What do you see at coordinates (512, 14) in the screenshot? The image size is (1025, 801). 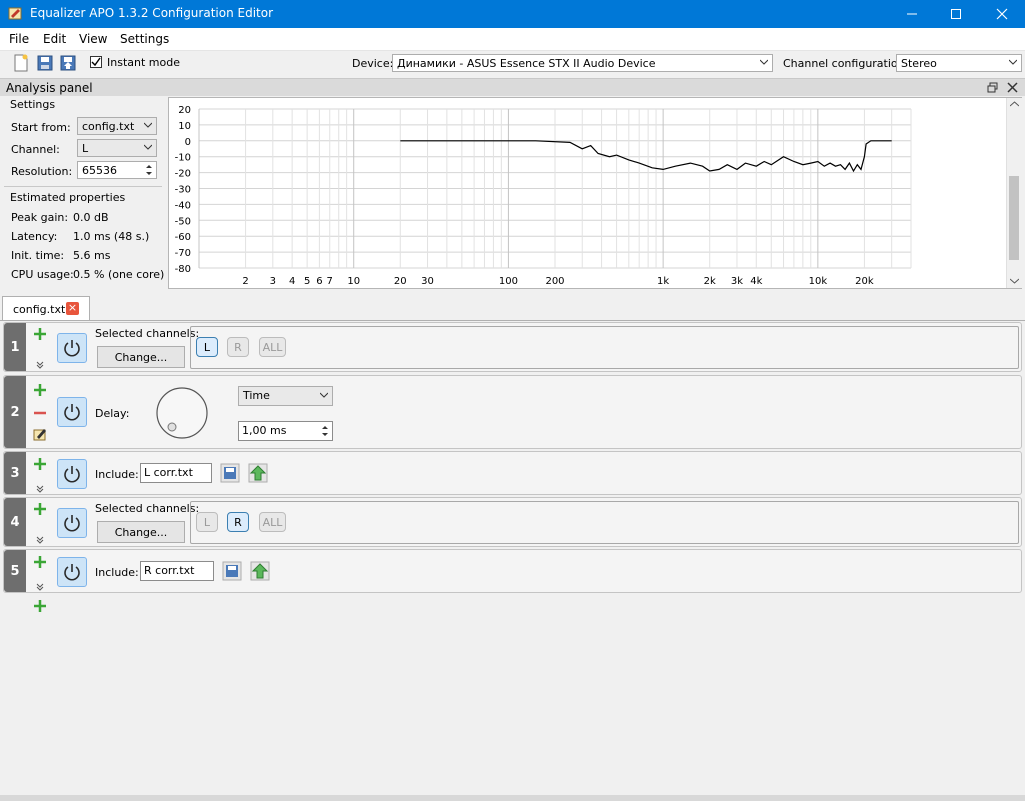 I see `title-bar: Equalizer APO 1.3.2 Configuration Editor` at bounding box center [512, 14].